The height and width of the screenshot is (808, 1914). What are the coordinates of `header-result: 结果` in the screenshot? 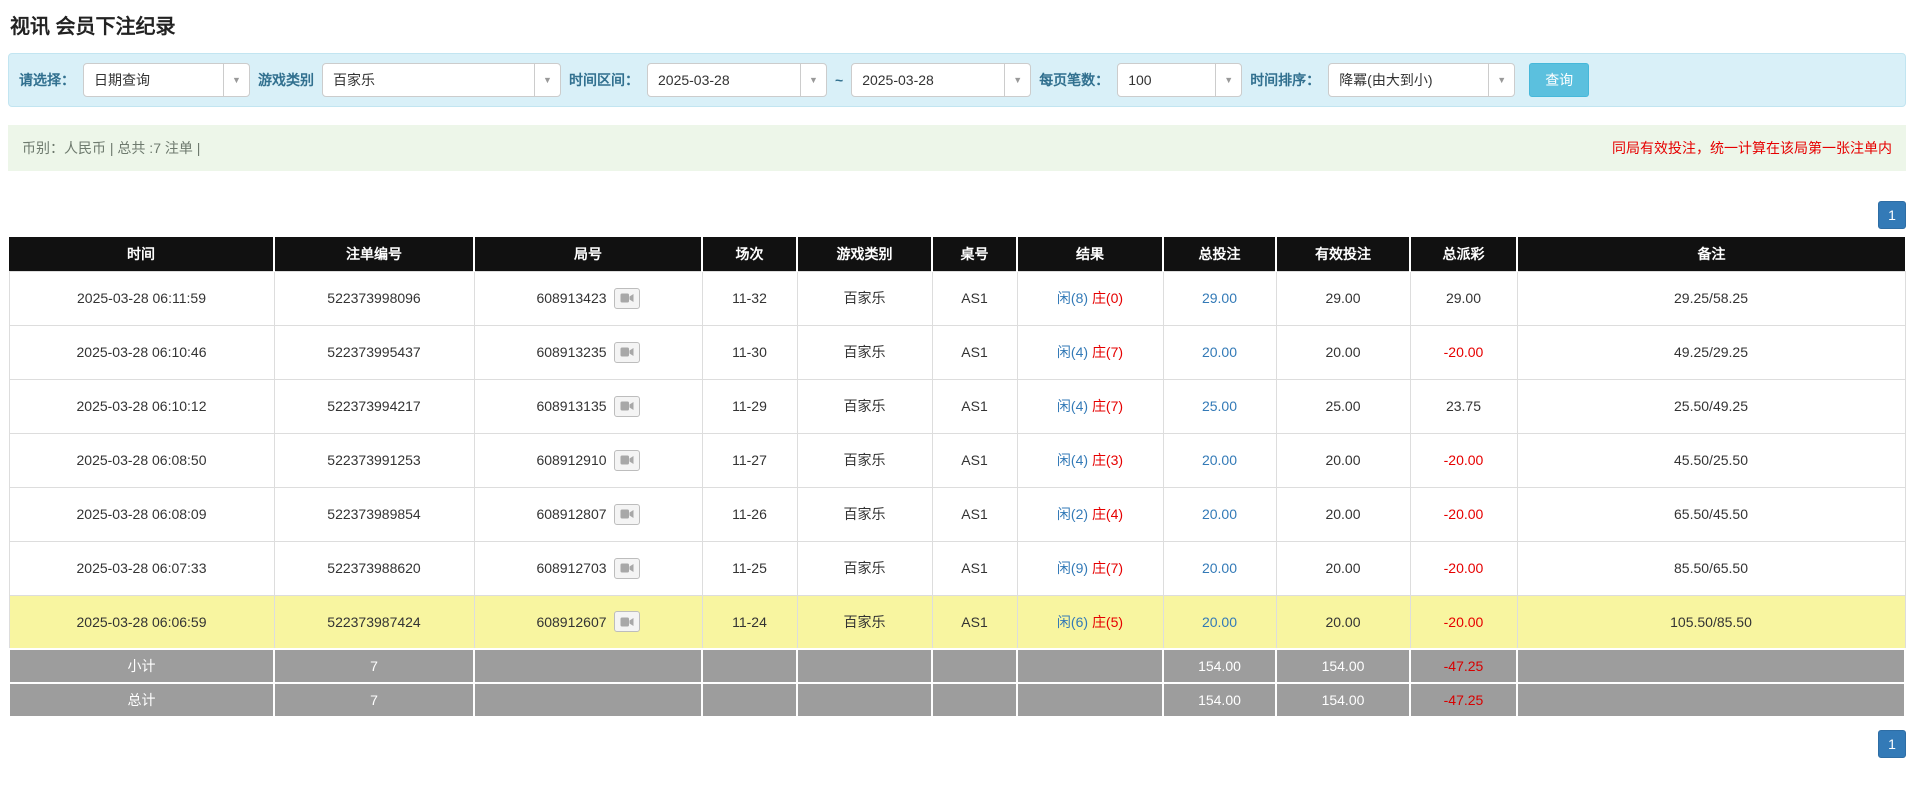 It's located at (1090, 254).